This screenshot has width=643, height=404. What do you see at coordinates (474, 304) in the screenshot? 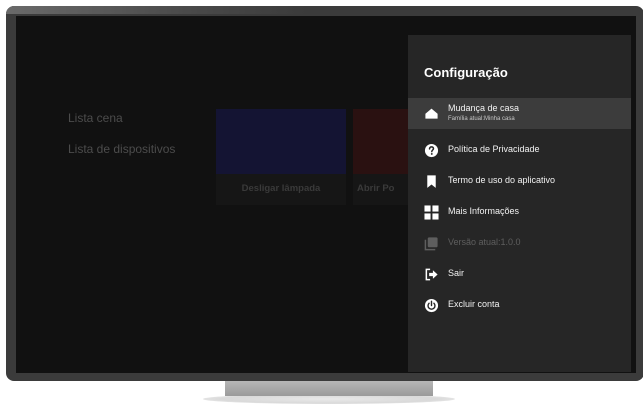
I see `menu-item-label: Excluir conta` at bounding box center [474, 304].